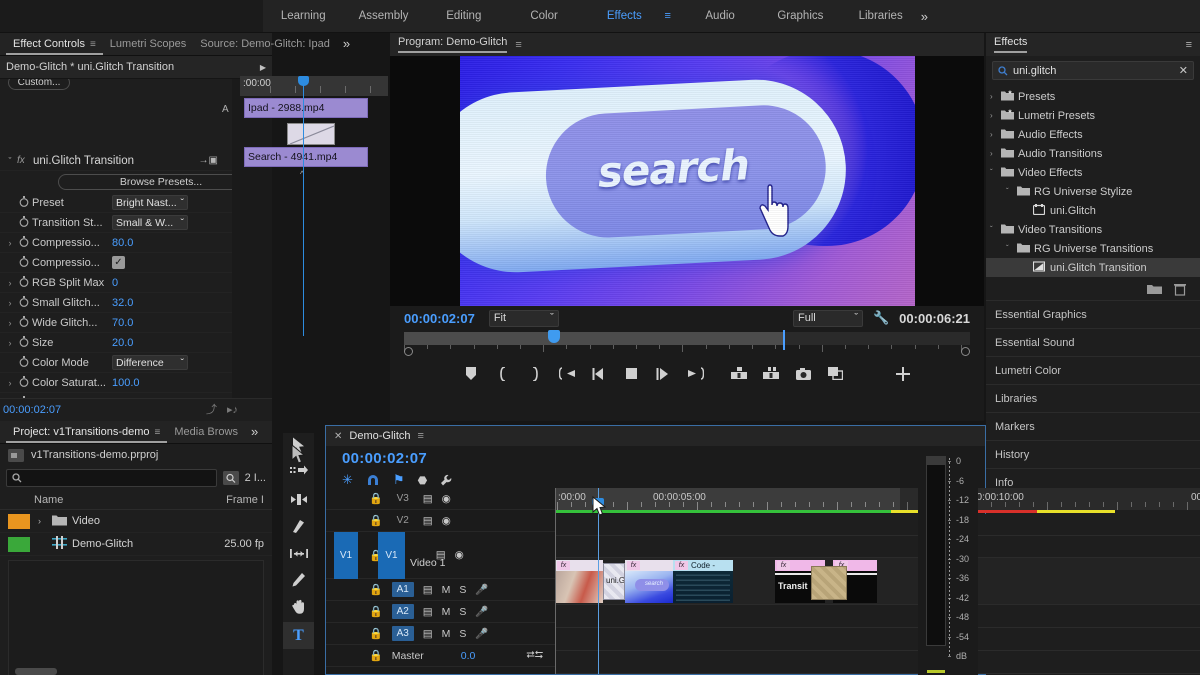 Image resolution: width=1200 pixels, height=675 pixels. What do you see at coordinates (150, 362) in the screenshot?
I see `param-dropdown: Difference ˇ` at bounding box center [150, 362].